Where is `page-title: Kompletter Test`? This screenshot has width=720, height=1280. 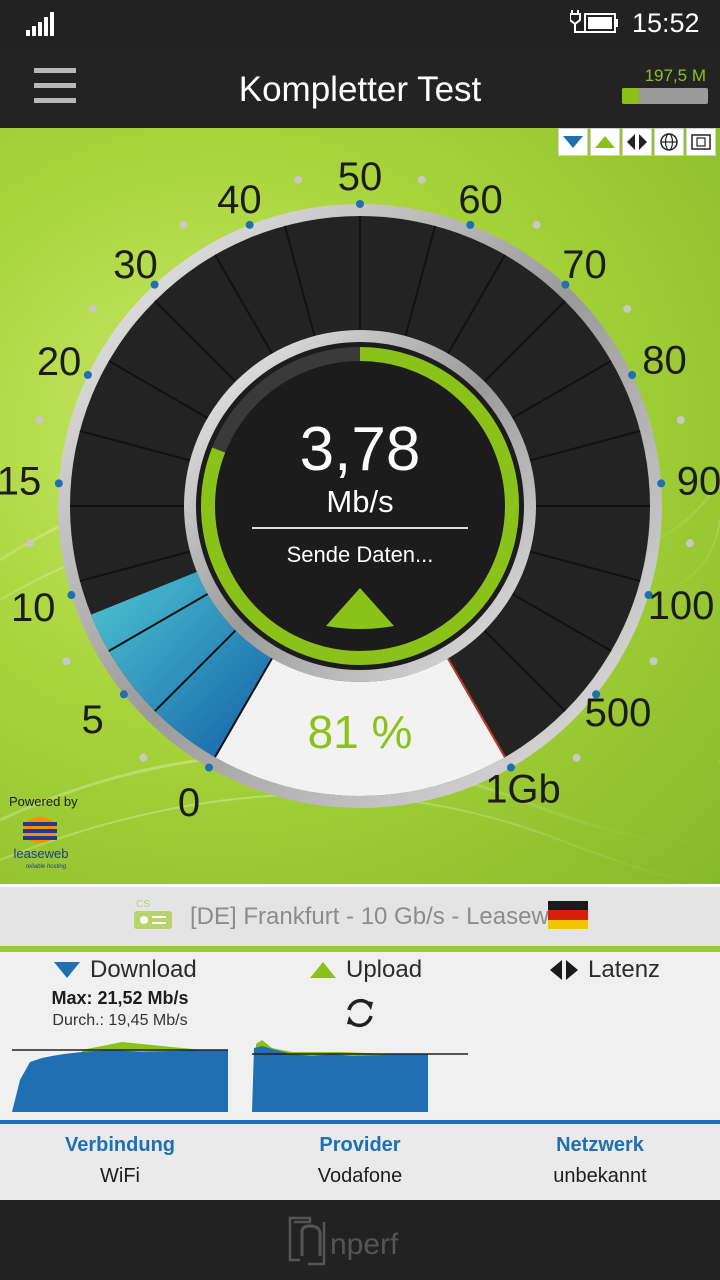
page-title: Kompletter Test is located at coordinates (360, 89).